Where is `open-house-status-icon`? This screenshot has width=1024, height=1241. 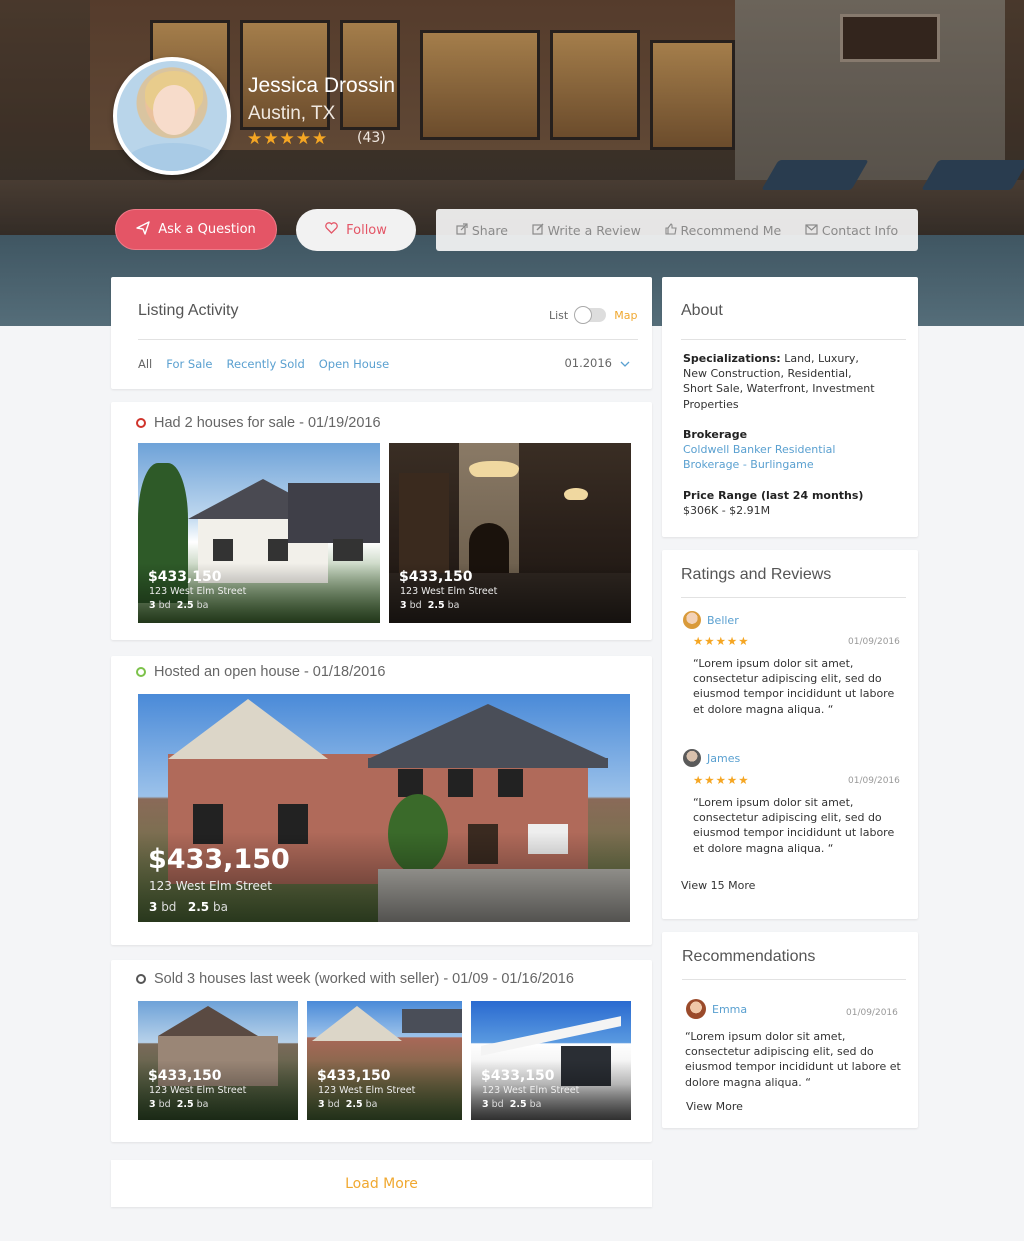
open-house-status-icon is located at coordinates (141, 672).